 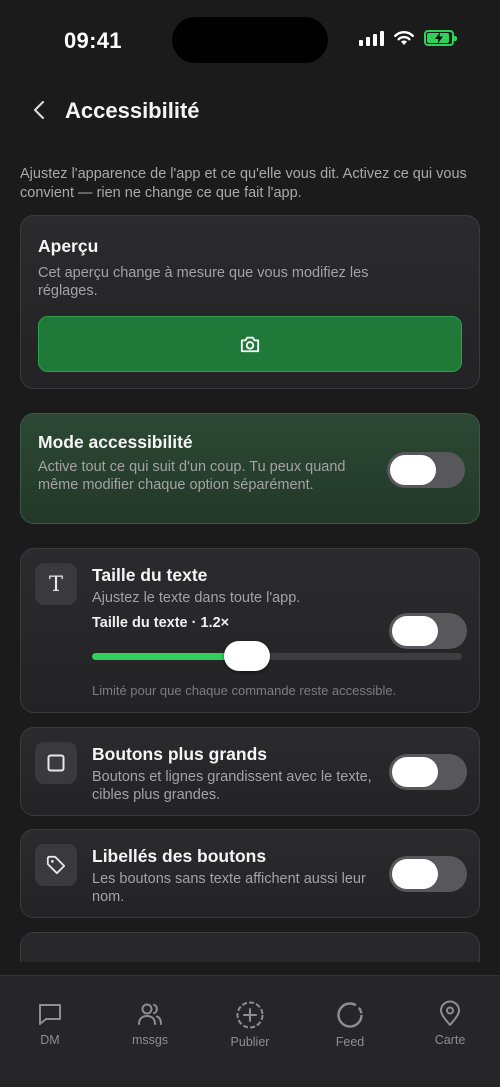 What do you see at coordinates (247, 656) in the screenshot?
I see `text-size-slider-thumb` at bounding box center [247, 656].